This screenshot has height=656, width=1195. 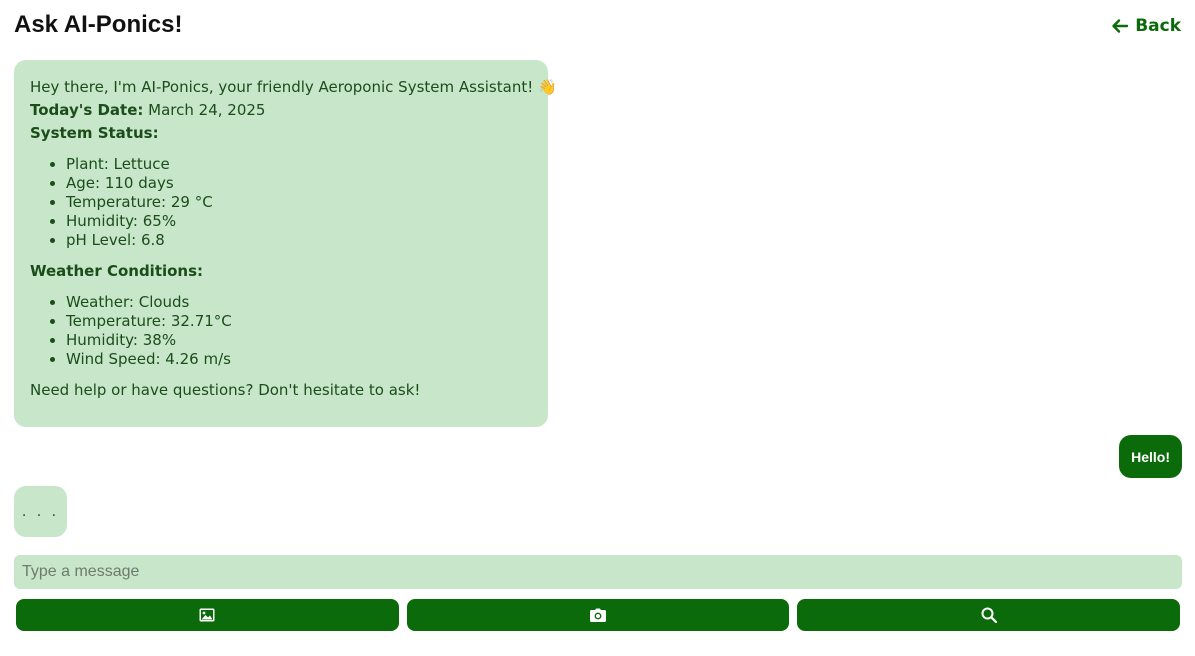 I want to click on date-label: Today's Date:, so click(x=87, y=110).